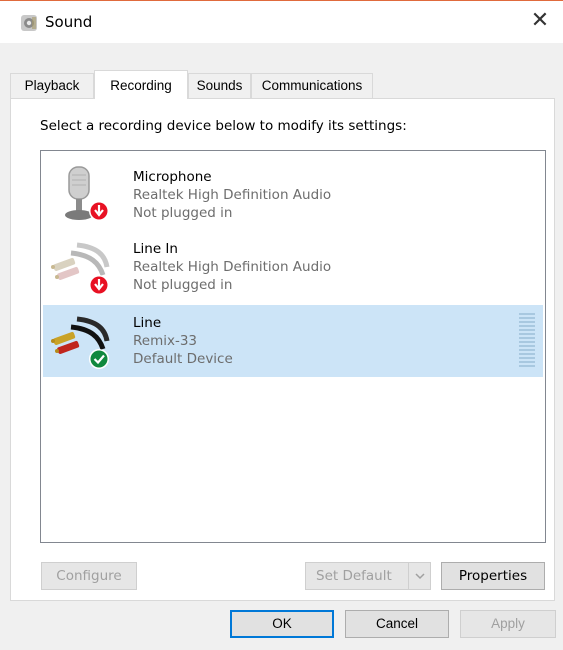 This screenshot has height=650, width=563. I want to click on device-row-line: Line Remix-33 Default Device, so click(293, 341).